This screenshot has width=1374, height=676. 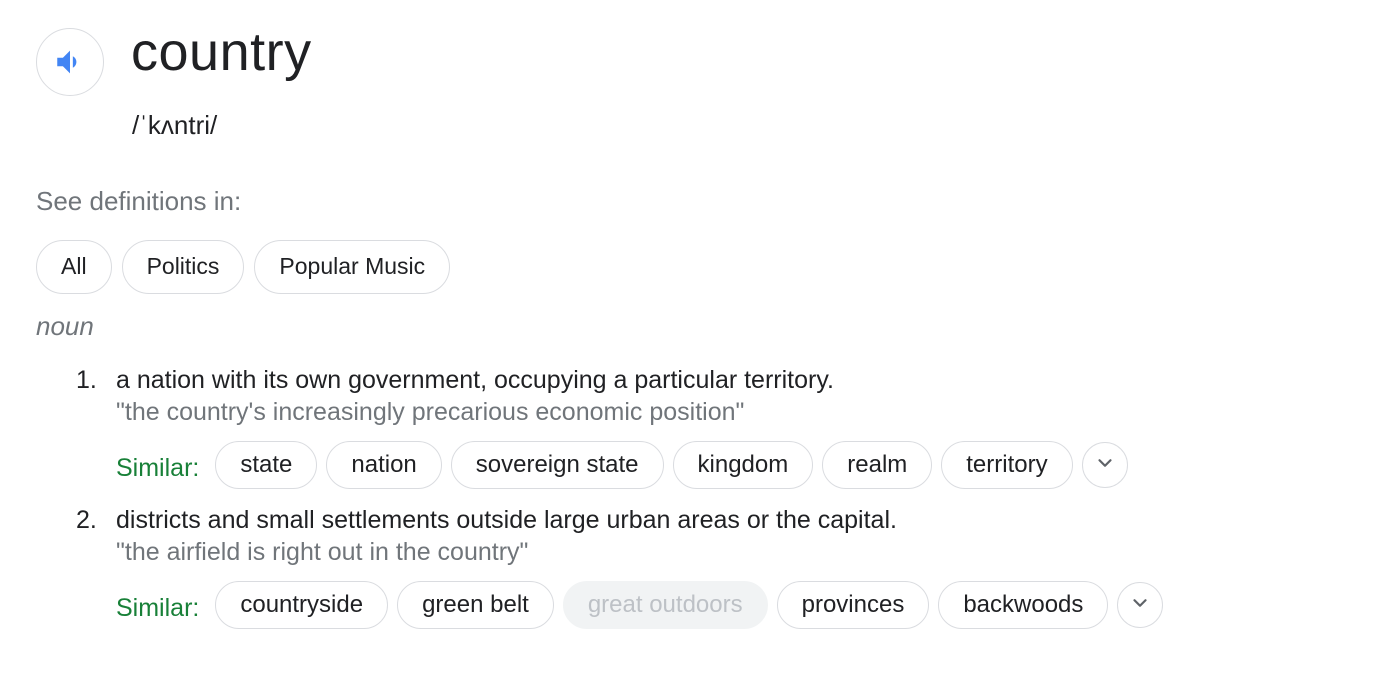 I want to click on similar-chip-green-belt: green belt, so click(x=475, y=605).